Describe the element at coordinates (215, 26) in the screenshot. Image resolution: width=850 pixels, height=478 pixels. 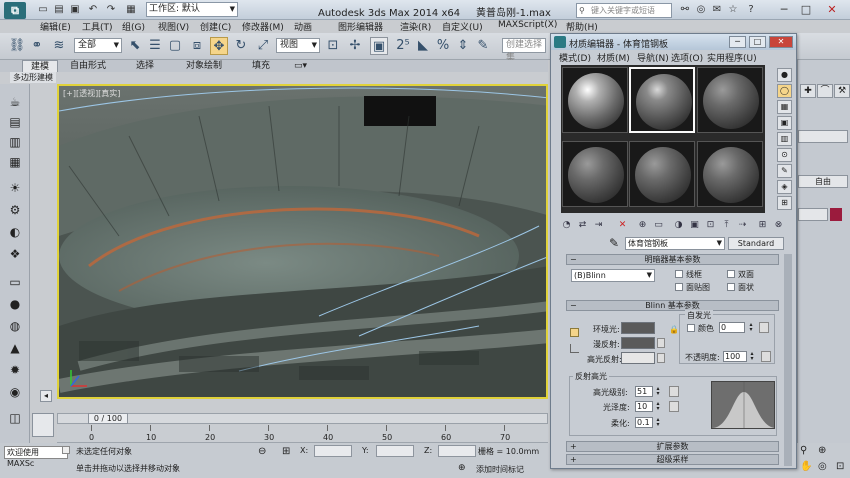
I see `menu-create: 创建(C)` at that location.